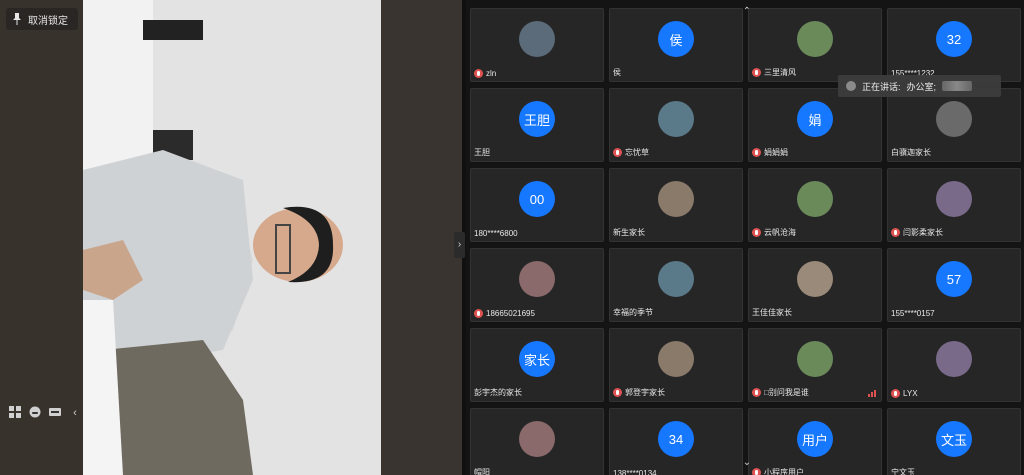 The width and height of the screenshot is (1024, 475). I want to click on participant-tile: 帽阳, so click(537, 441).